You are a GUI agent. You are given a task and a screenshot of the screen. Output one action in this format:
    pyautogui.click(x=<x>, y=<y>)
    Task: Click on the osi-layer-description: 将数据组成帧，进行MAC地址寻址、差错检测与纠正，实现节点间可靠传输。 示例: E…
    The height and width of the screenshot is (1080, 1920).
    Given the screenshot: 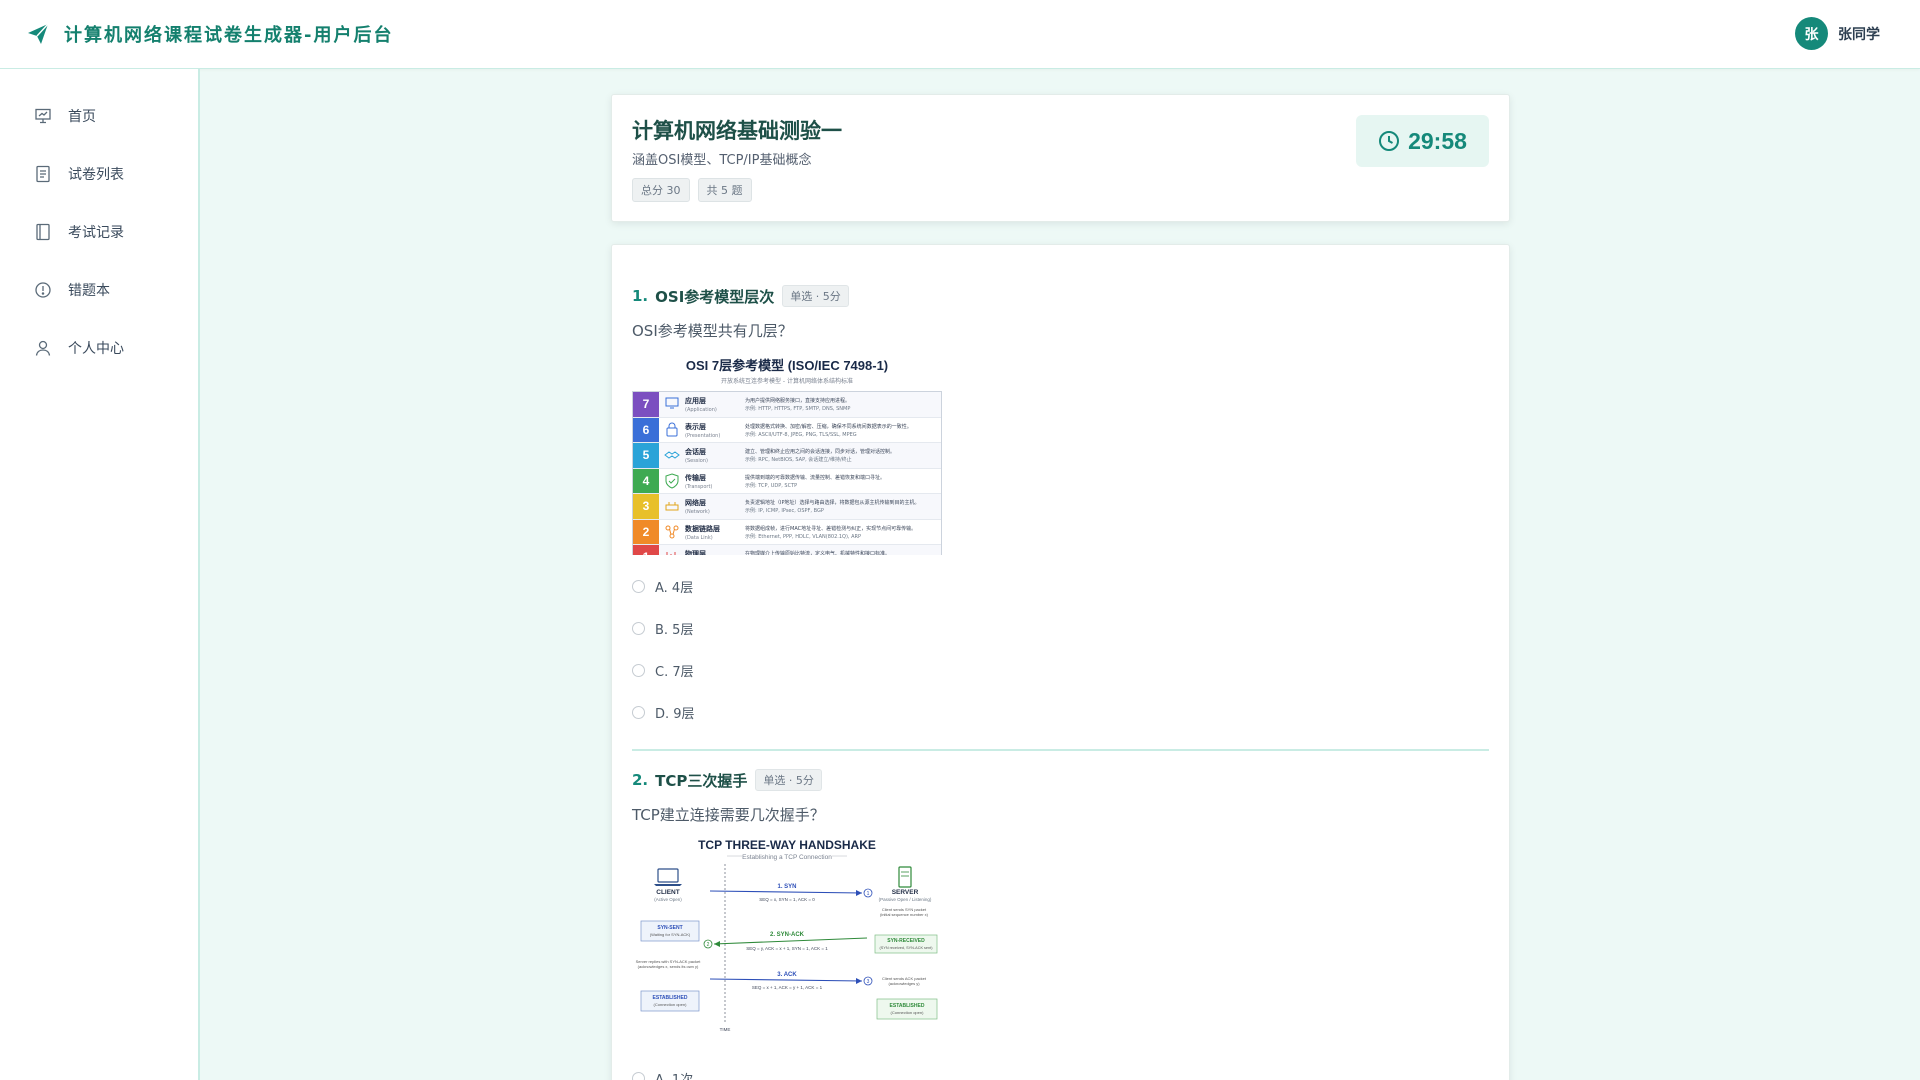 What is the action you would take?
    pyautogui.click(x=831, y=532)
    